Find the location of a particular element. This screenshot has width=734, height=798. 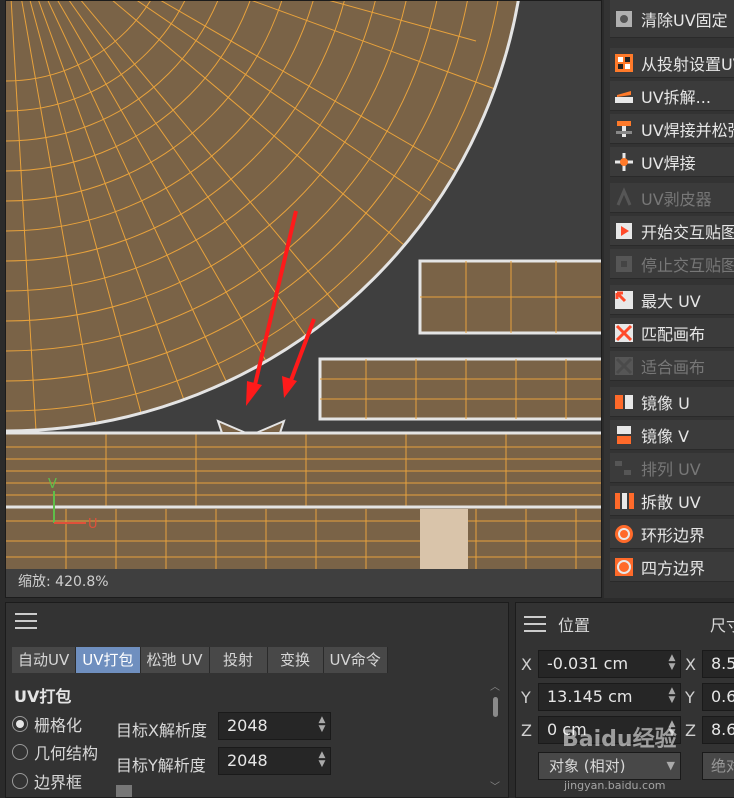

unwrap-icon is located at coordinates (624, 96).